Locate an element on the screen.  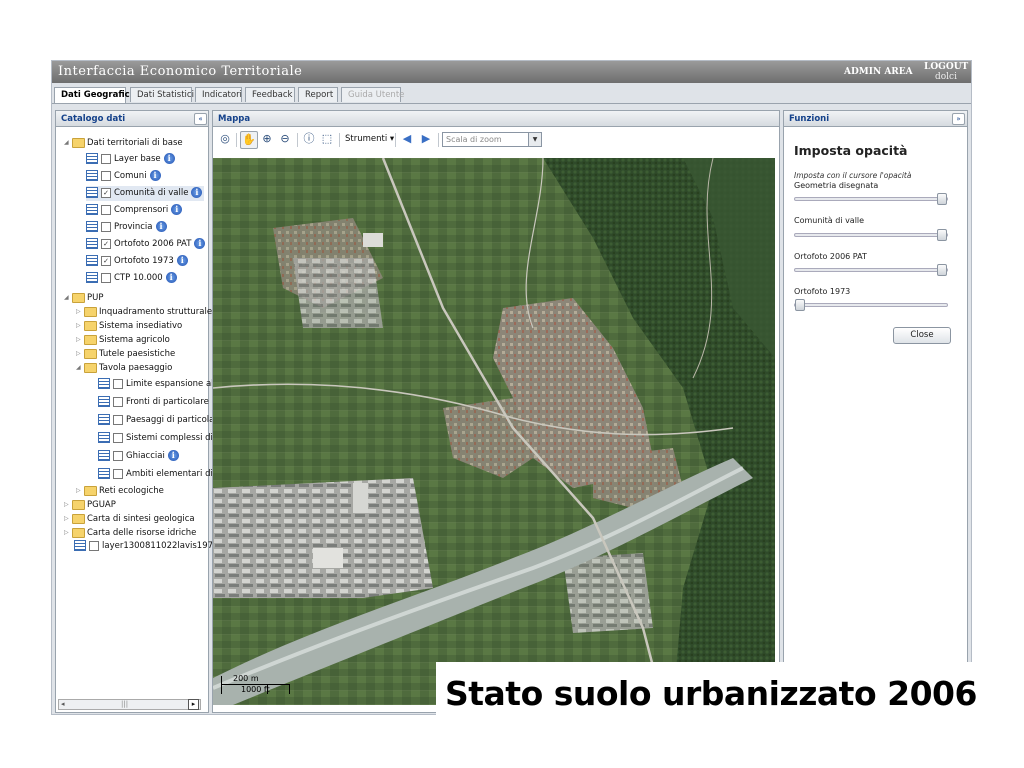
select-feature-icon: ⬚ is located at coordinates (327, 139).